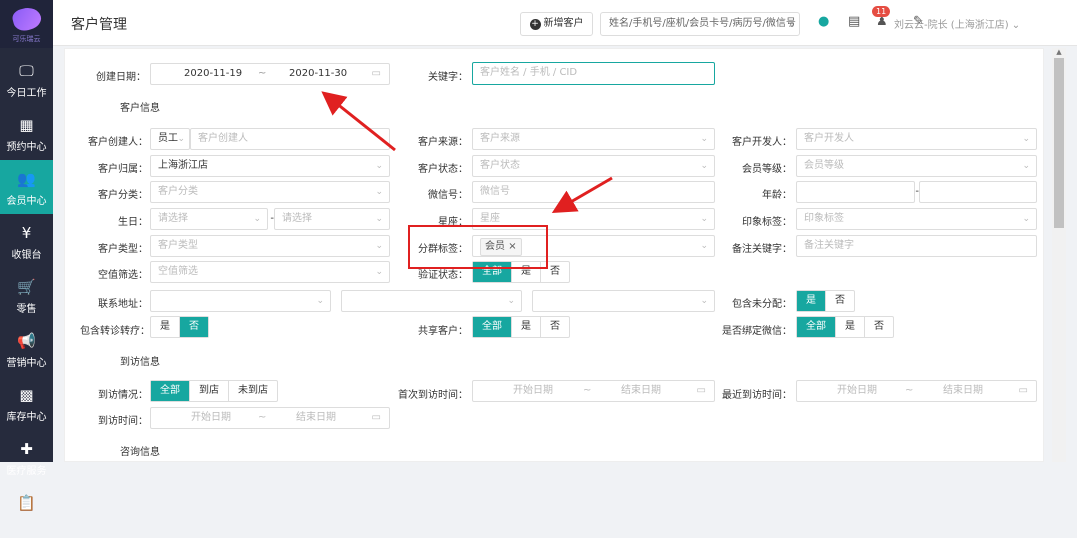  I want to click on birthday-to-select: 请选择 ⌄, so click(332, 219).